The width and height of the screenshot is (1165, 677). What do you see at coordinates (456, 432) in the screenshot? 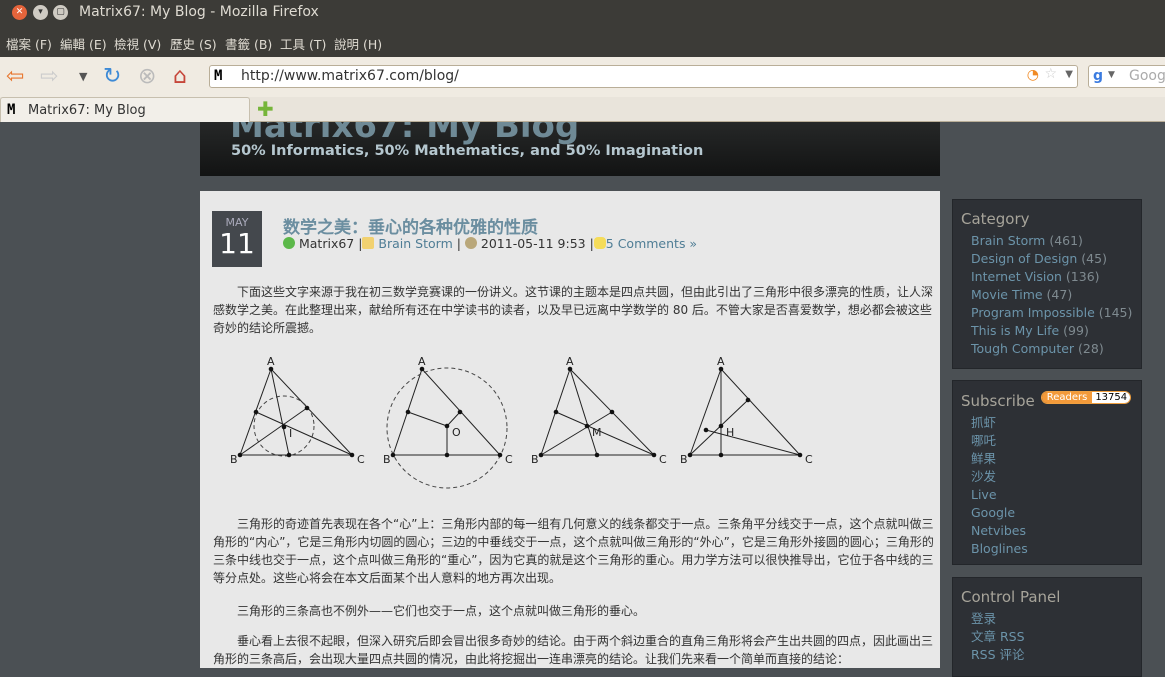
I see `figure-label: O` at bounding box center [456, 432].